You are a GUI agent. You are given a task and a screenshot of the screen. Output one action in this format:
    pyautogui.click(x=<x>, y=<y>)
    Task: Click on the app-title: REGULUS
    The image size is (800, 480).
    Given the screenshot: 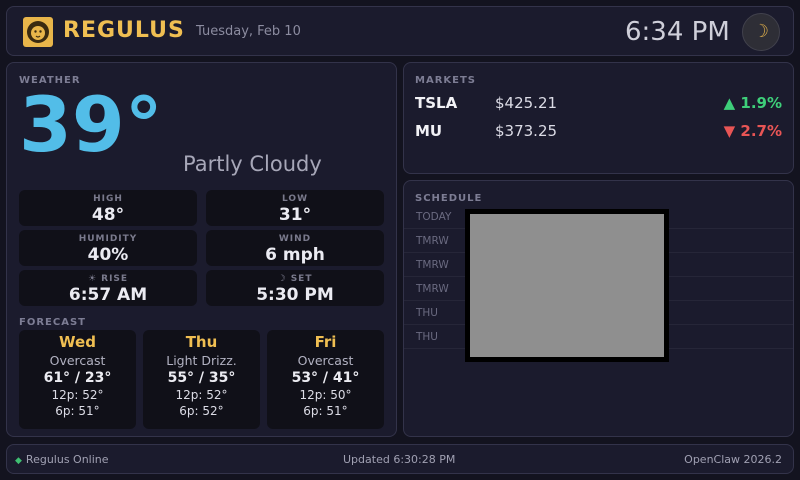 What is the action you would take?
    pyautogui.click(x=124, y=30)
    